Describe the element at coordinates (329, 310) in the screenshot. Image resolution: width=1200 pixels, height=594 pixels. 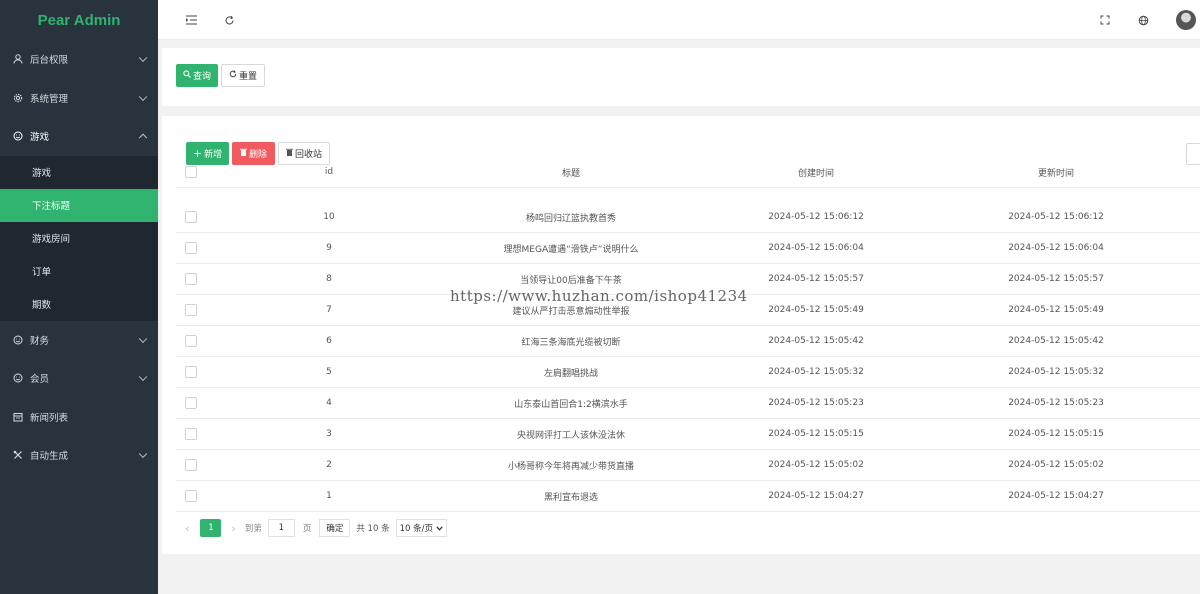
I see `cell-id: 7` at that location.